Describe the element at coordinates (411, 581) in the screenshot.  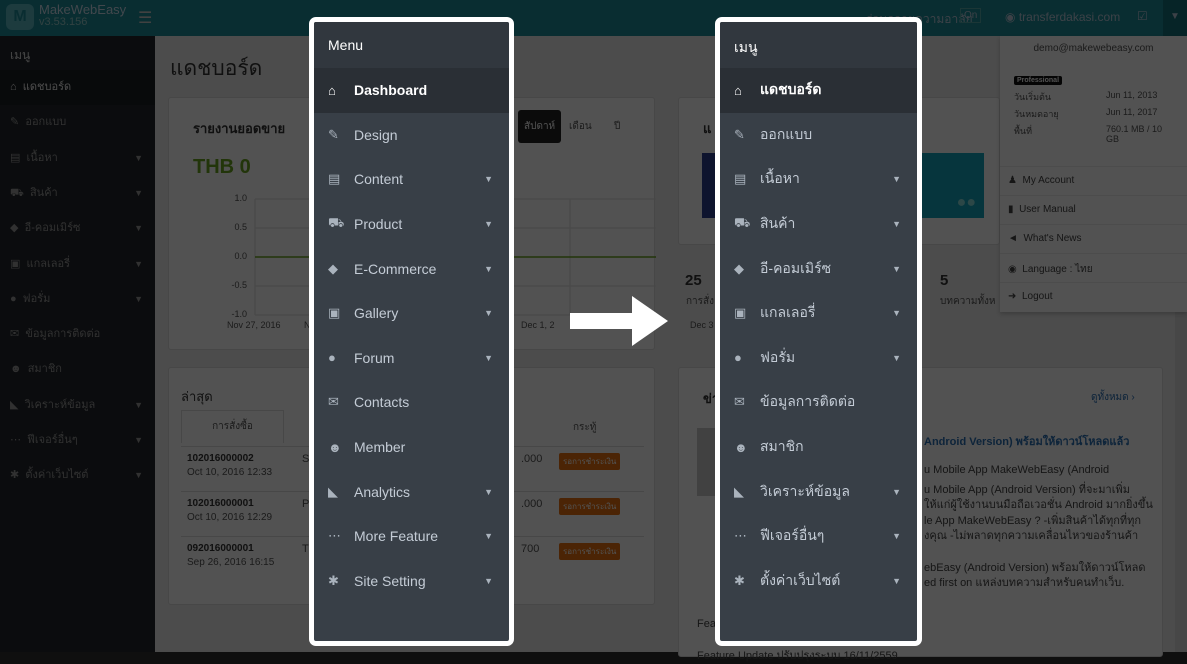
I see `menu-item: ✱ Site Setting ▼` at that location.